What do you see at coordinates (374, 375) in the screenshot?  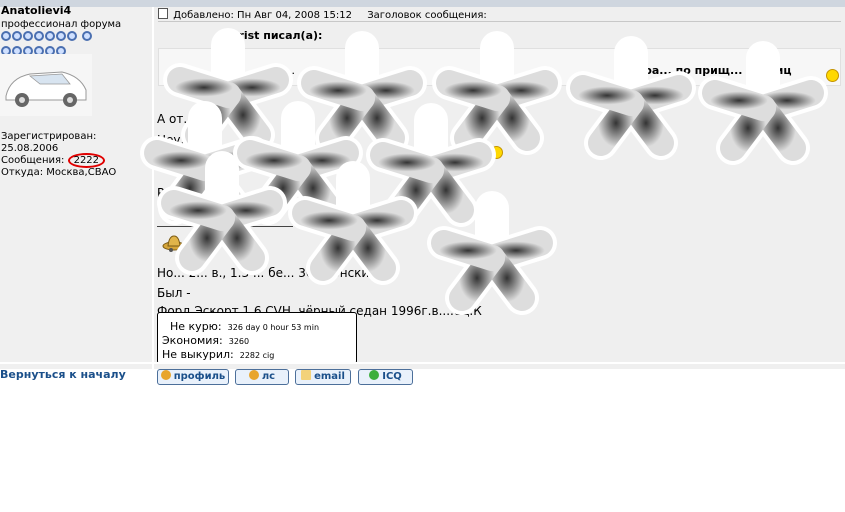 I see `icq-flower-icon` at bounding box center [374, 375].